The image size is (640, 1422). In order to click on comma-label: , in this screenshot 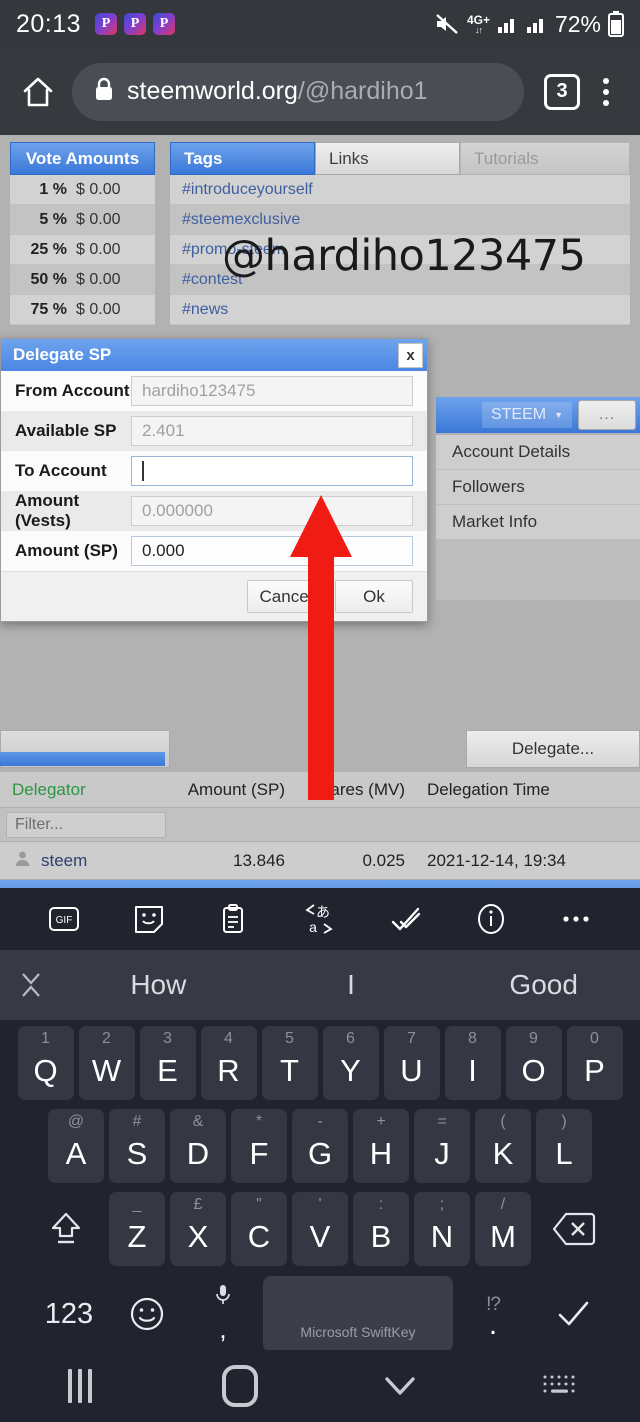, I will do `click(223, 1328)`.